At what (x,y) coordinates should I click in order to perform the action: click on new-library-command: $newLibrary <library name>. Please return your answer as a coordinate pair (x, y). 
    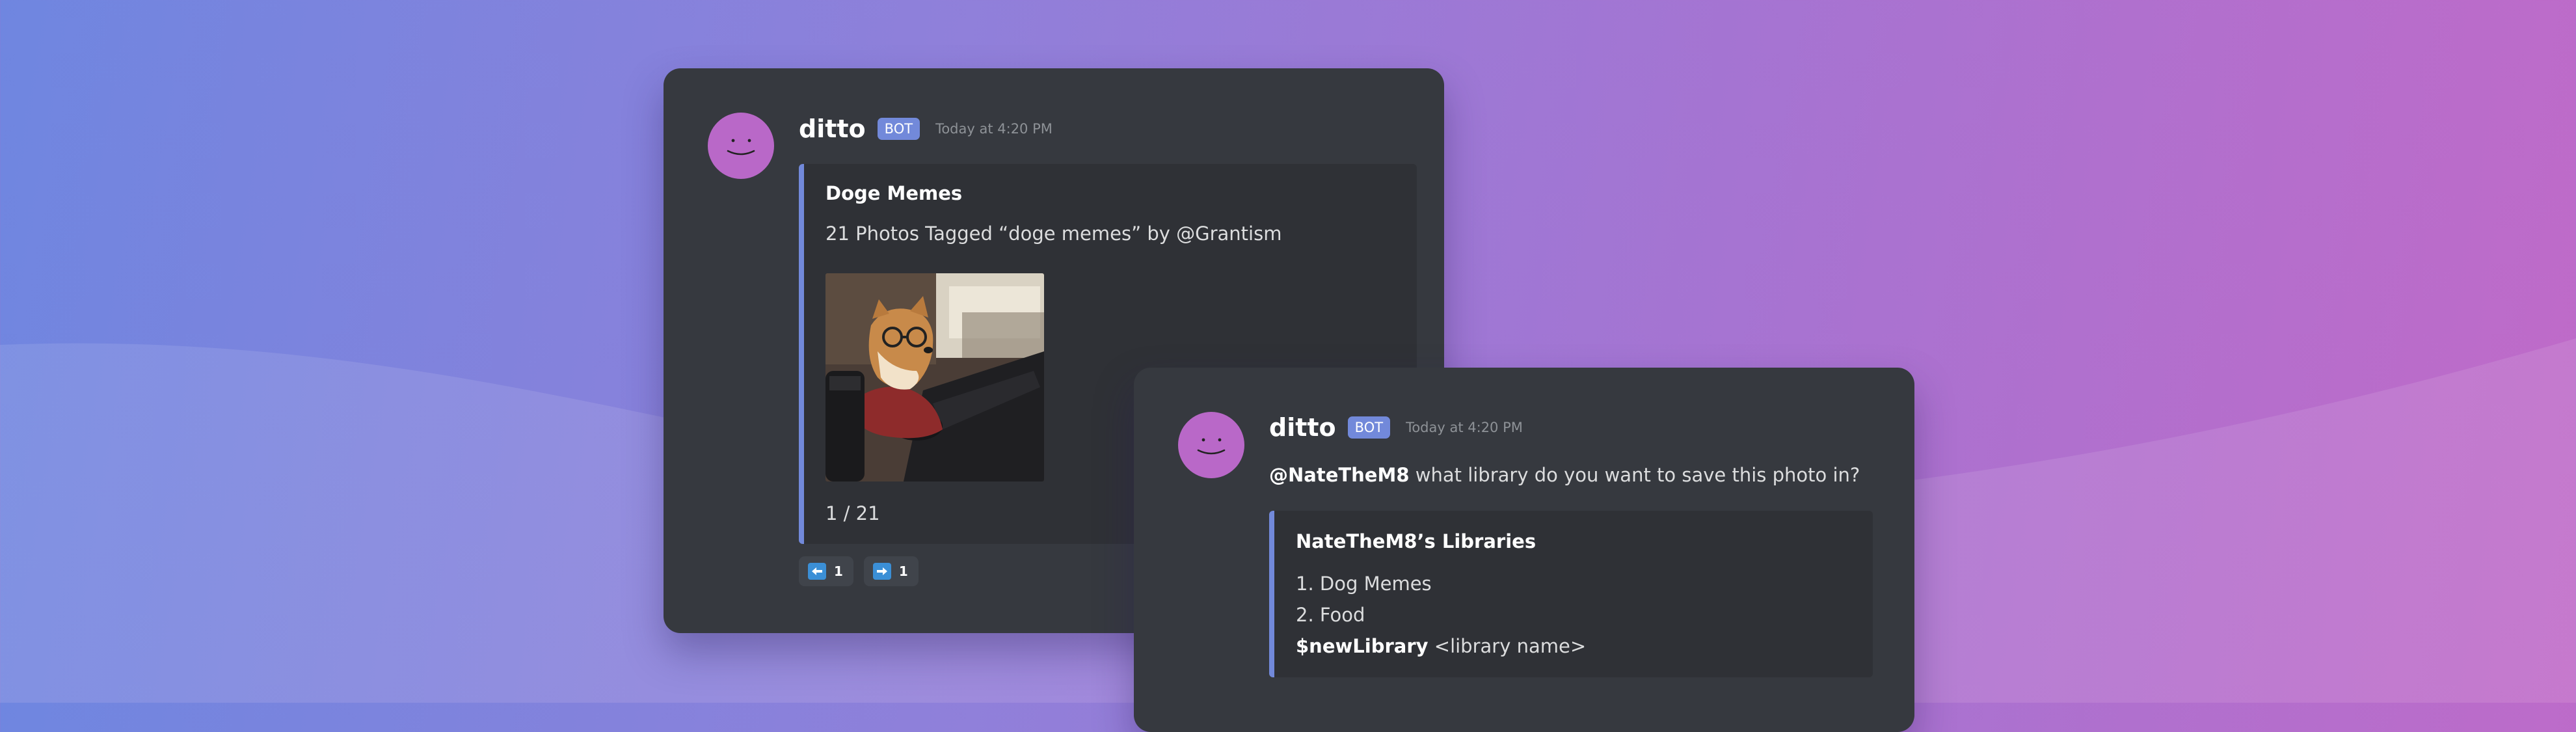
    Looking at the image, I should click on (1441, 646).